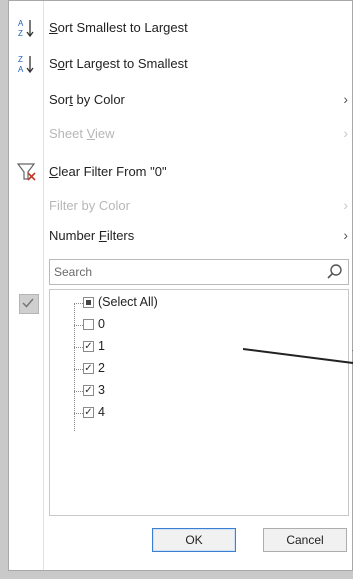 This screenshot has width=353, height=579. What do you see at coordinates (88, 302) in the screenshot?
I see `checkbox-partial` at bounding box center [88, 302].